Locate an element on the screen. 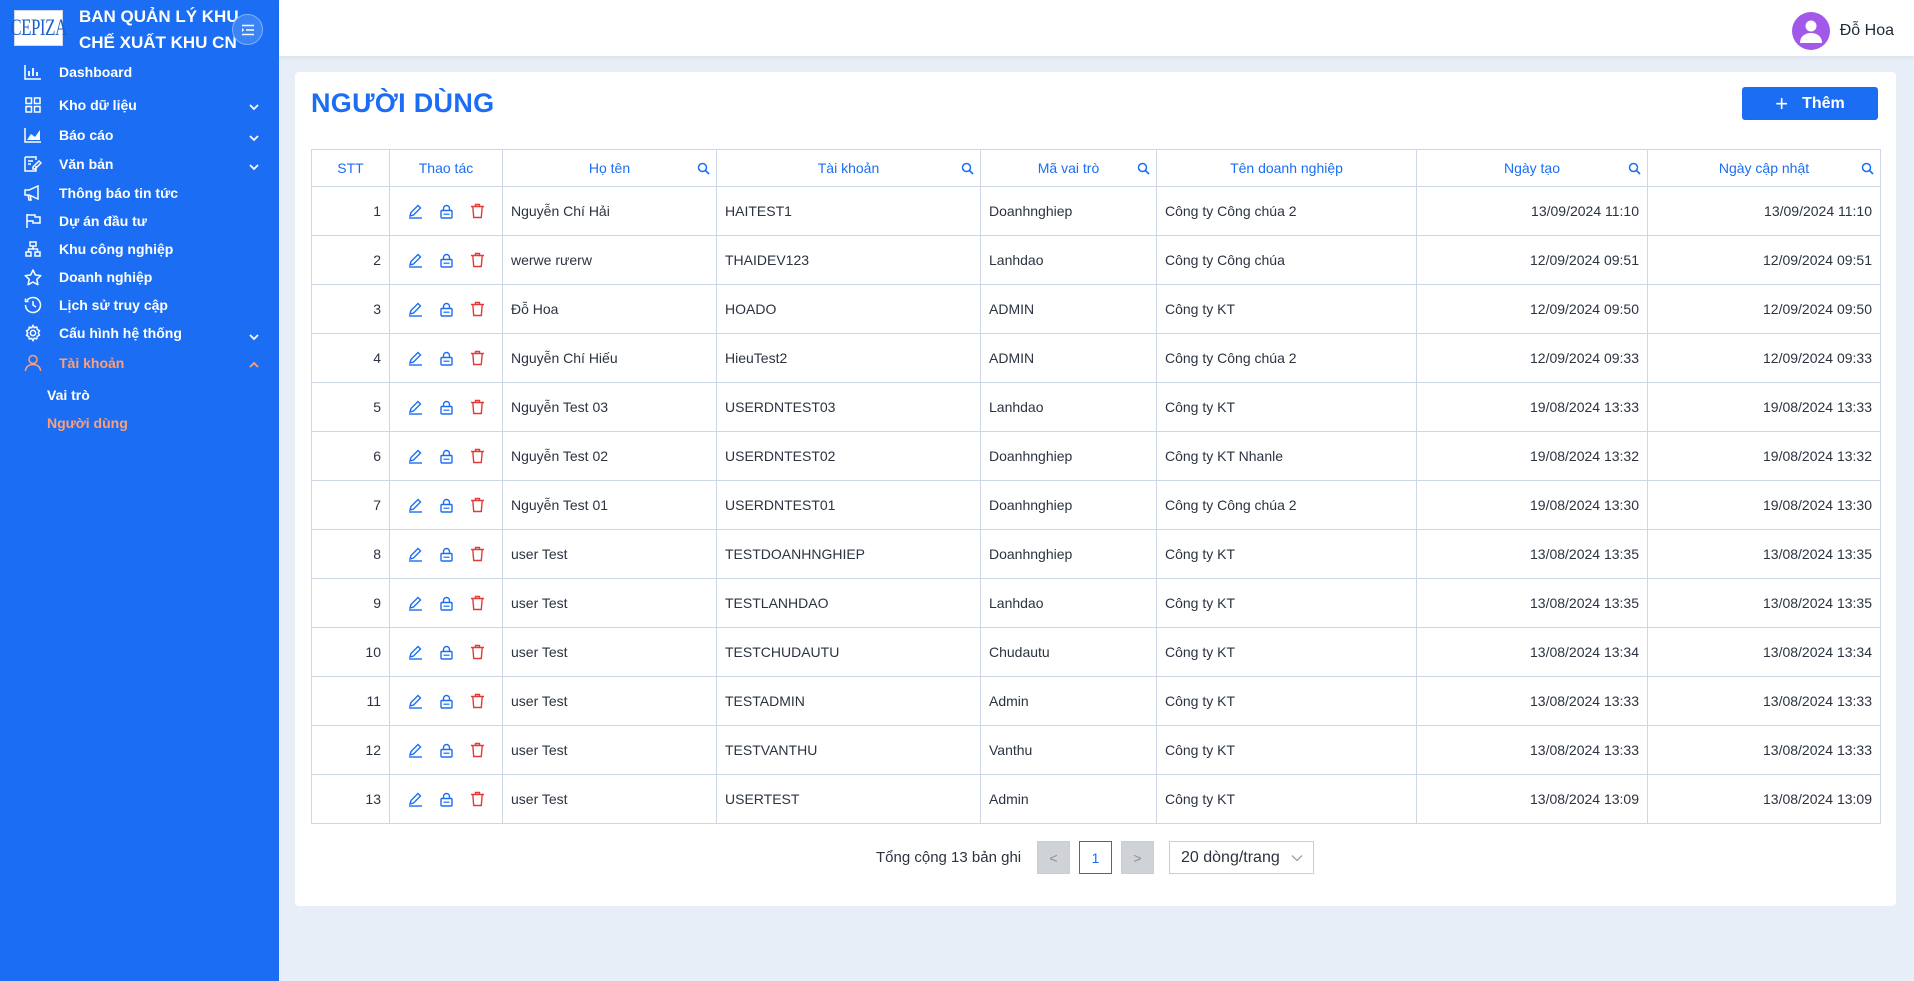 Image resolution: width=1914 pixels, height=981 pixels. prev-page-button: < is located at coordinates (1053, 857).